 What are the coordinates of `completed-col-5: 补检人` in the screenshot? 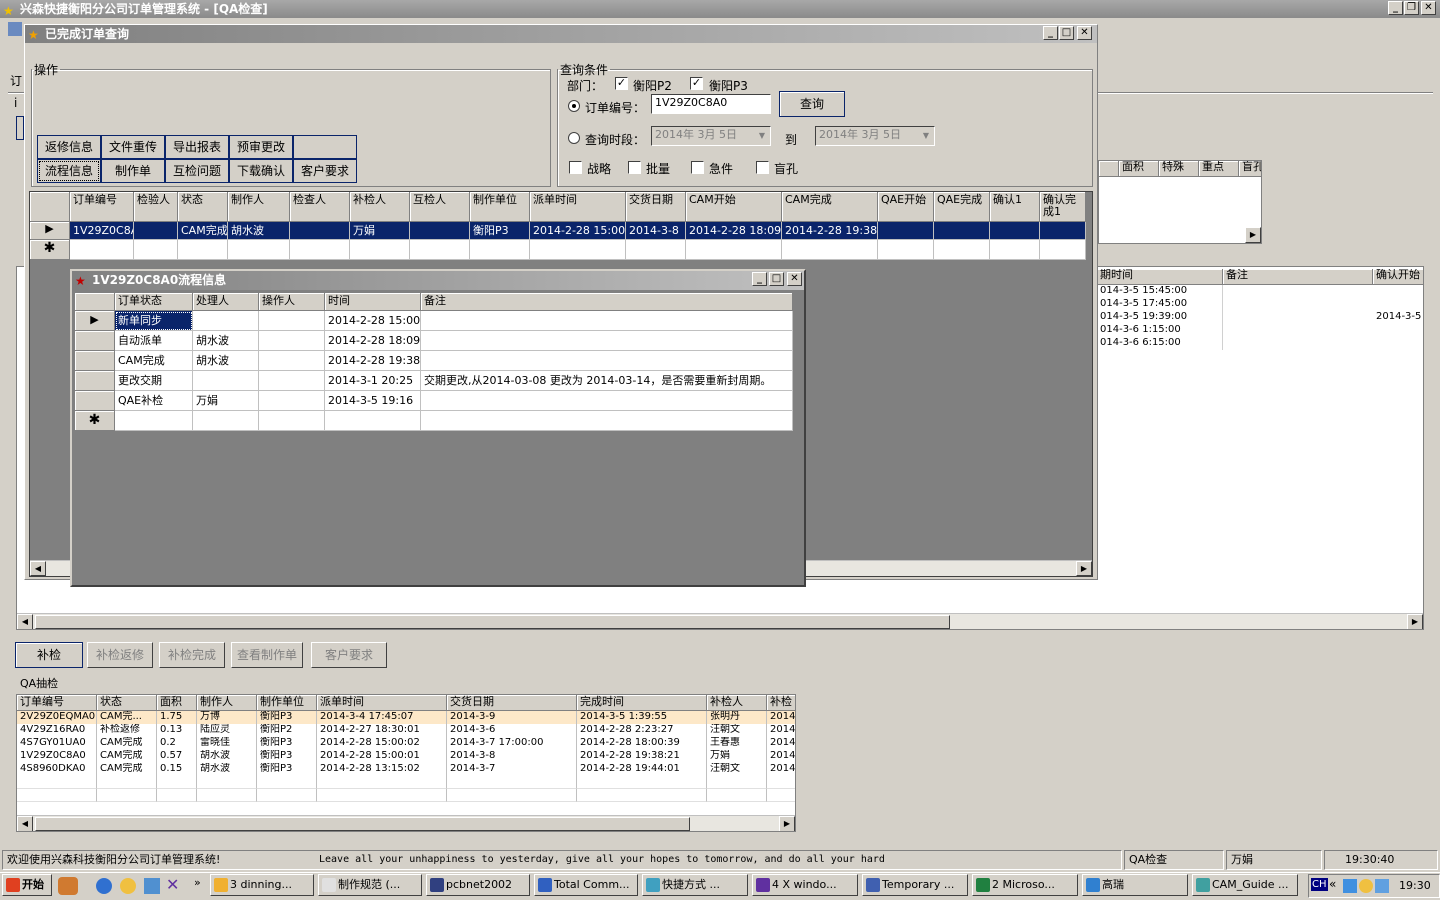 It's located at (380, 207).